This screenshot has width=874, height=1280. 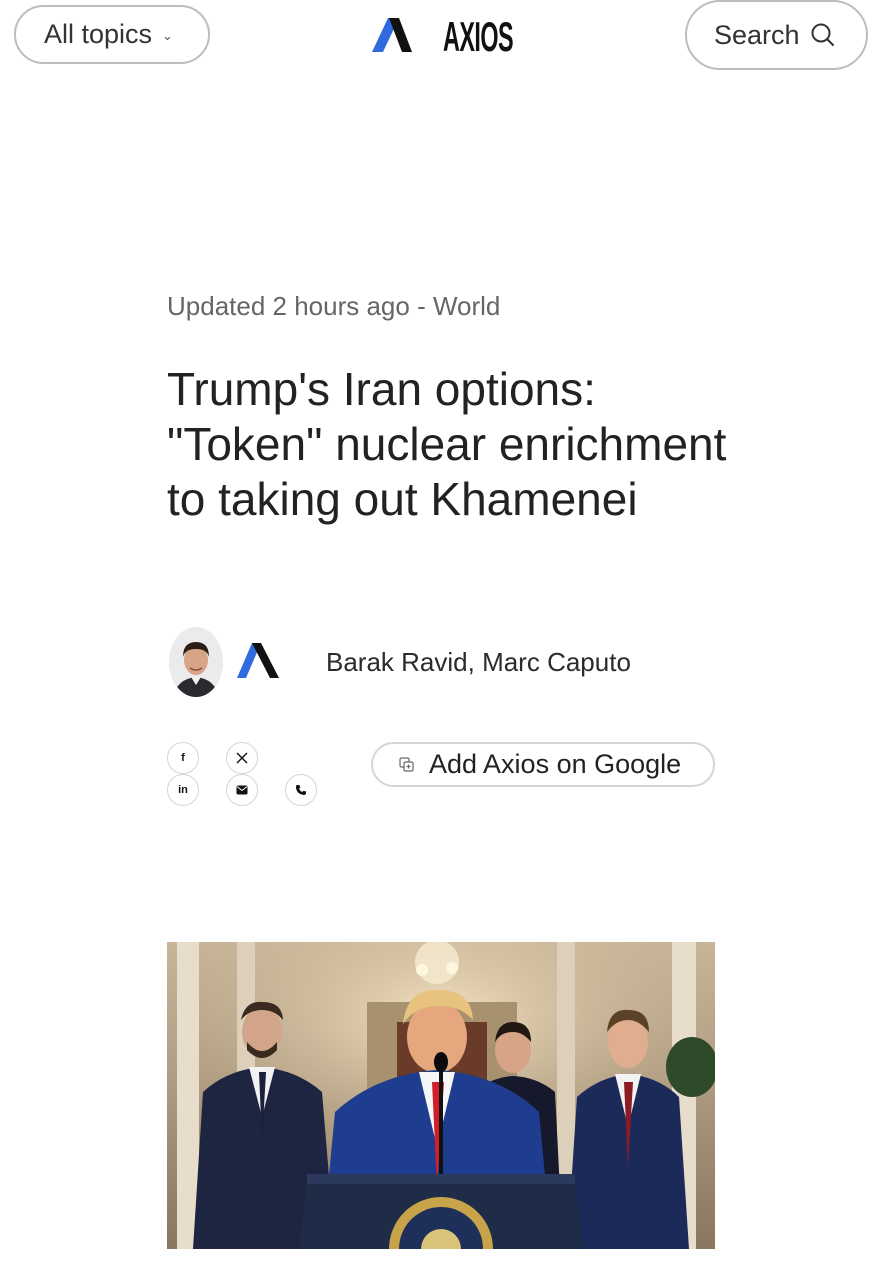 I want to click on author-names: Barak Ravid, Marc Caputo, so click(x=478, y=662).